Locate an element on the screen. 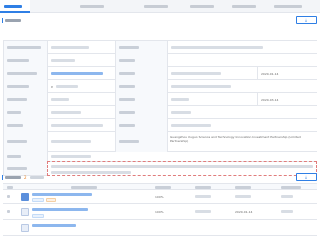 This screenshot has height=240, width=320. tab-basic-info is located at coordinates (15, 6).